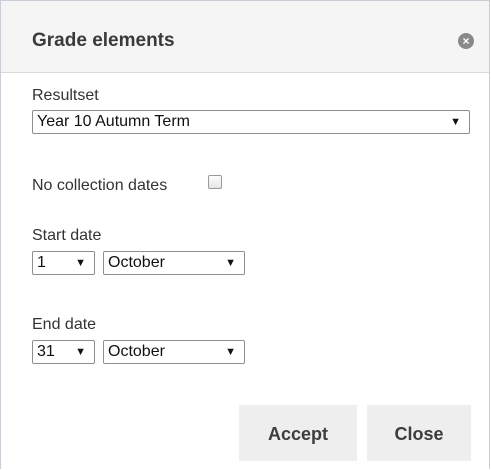 This screenshot has width=491, height=470. I want to click on start-day-value: 1, so click(41, 262).